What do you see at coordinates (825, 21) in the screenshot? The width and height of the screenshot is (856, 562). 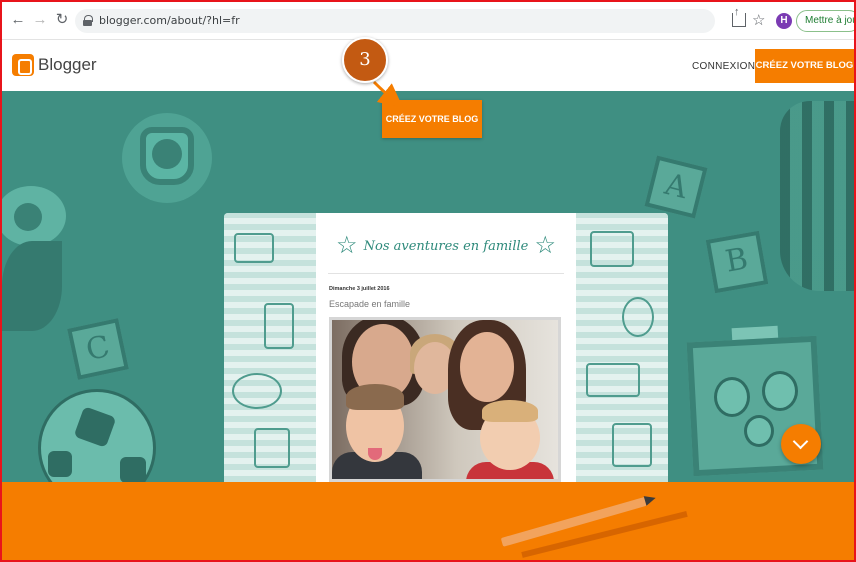 I see `update-button: Mettre à jour` at bounding box center [825, 21].